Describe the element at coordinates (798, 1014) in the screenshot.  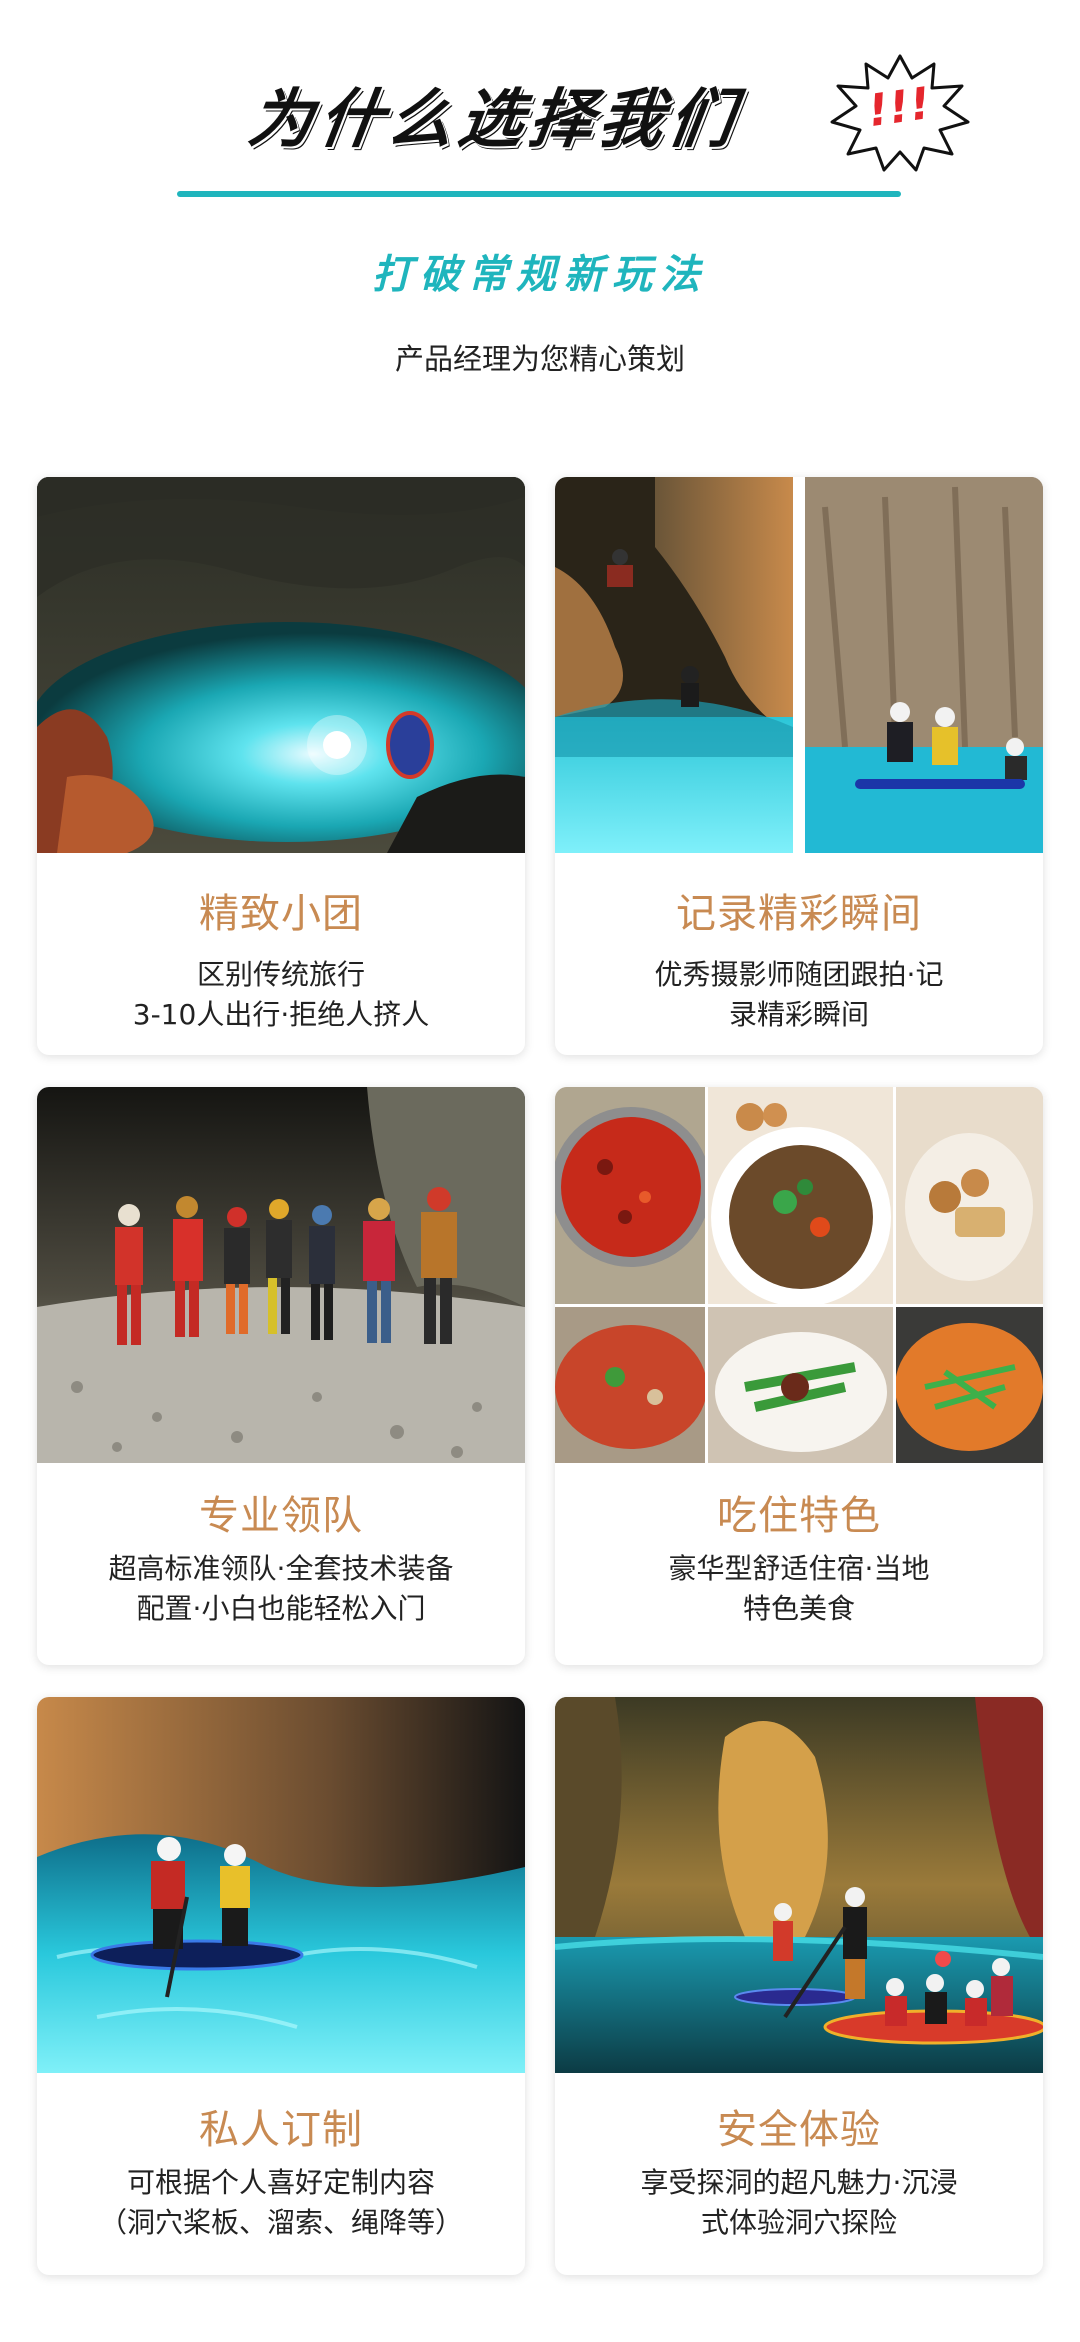
I see `card-desc-line: 录精彩瞬间` at that location.